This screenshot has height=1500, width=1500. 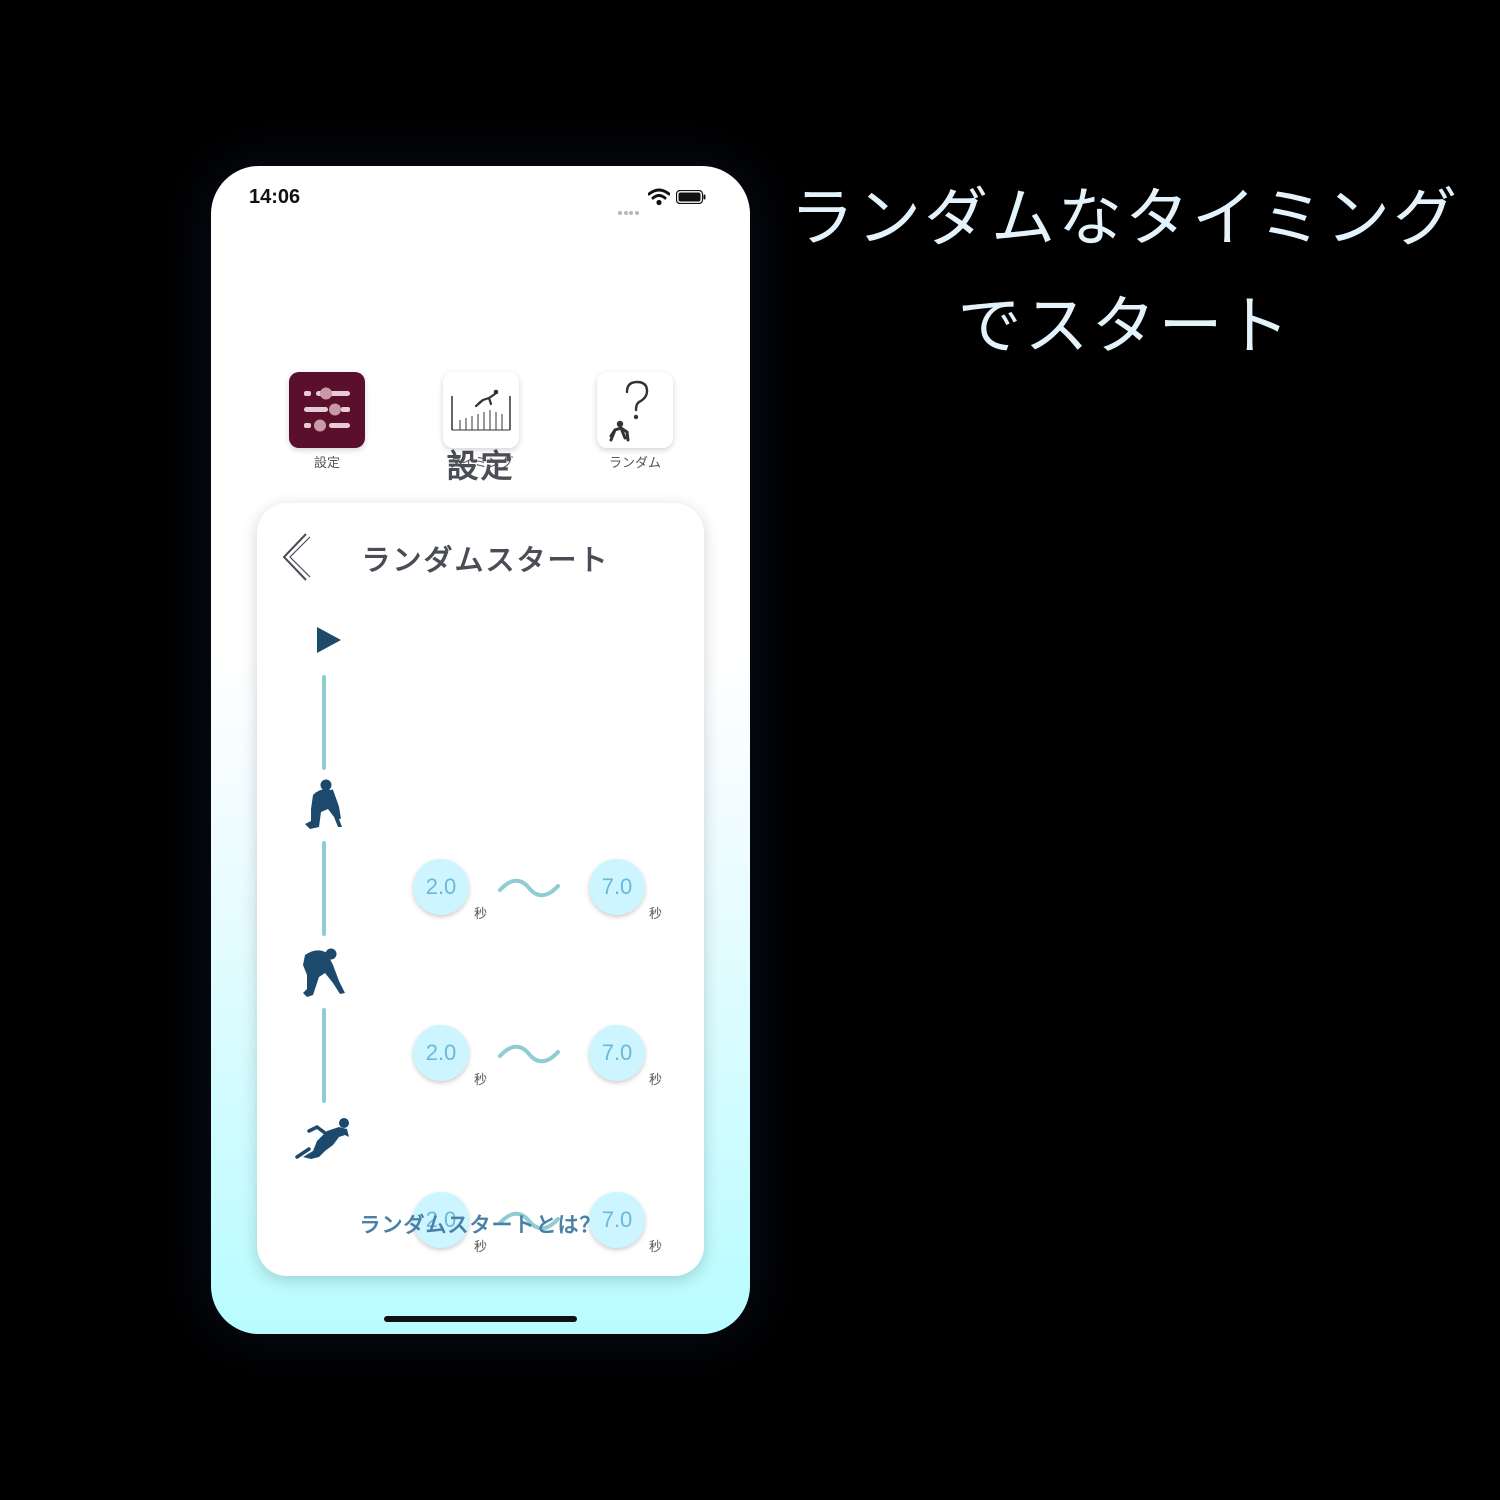 What do you see at coordinates (1125, 327) in the screenshot?
I see `promo-title-line-2: でスタート` at bounding box center [1125, 327].